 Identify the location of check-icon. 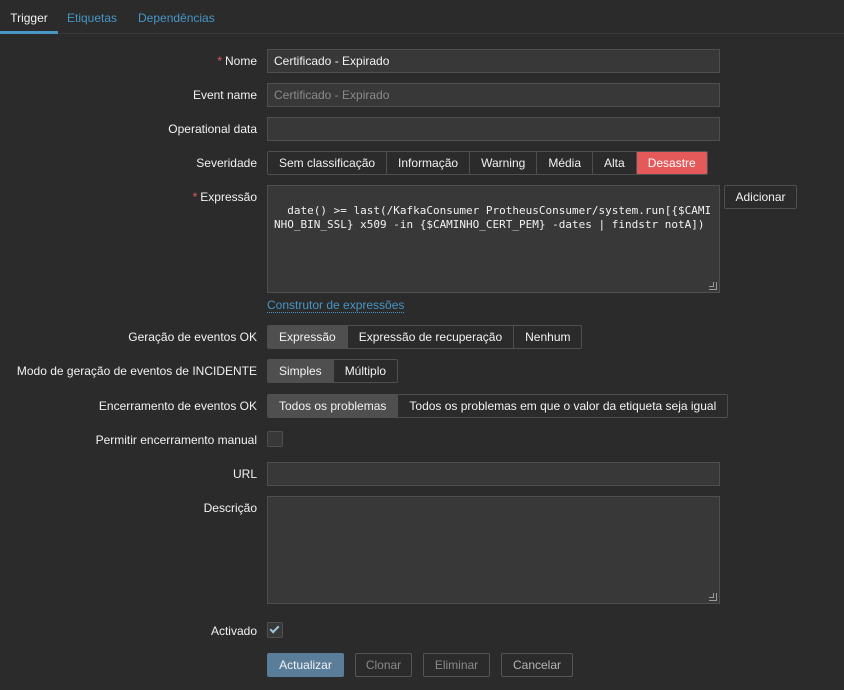
(274, 628).